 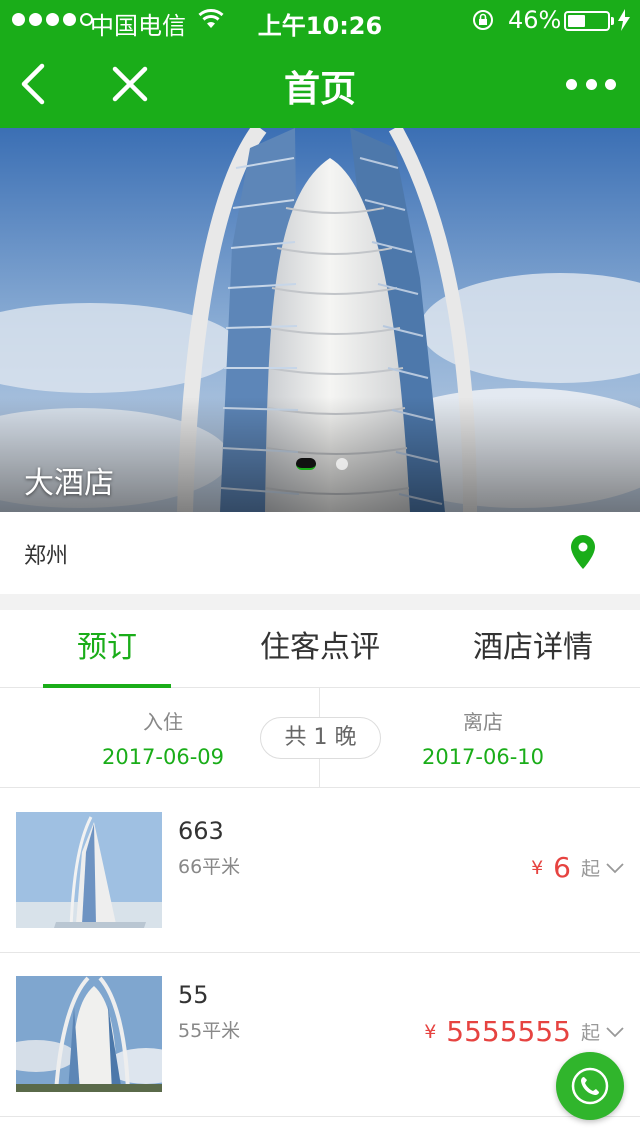 What do you see at coordinates (508, 1031) in the screenshot?
I see `price-value: 5555555` at bounding box center [508, 1031].